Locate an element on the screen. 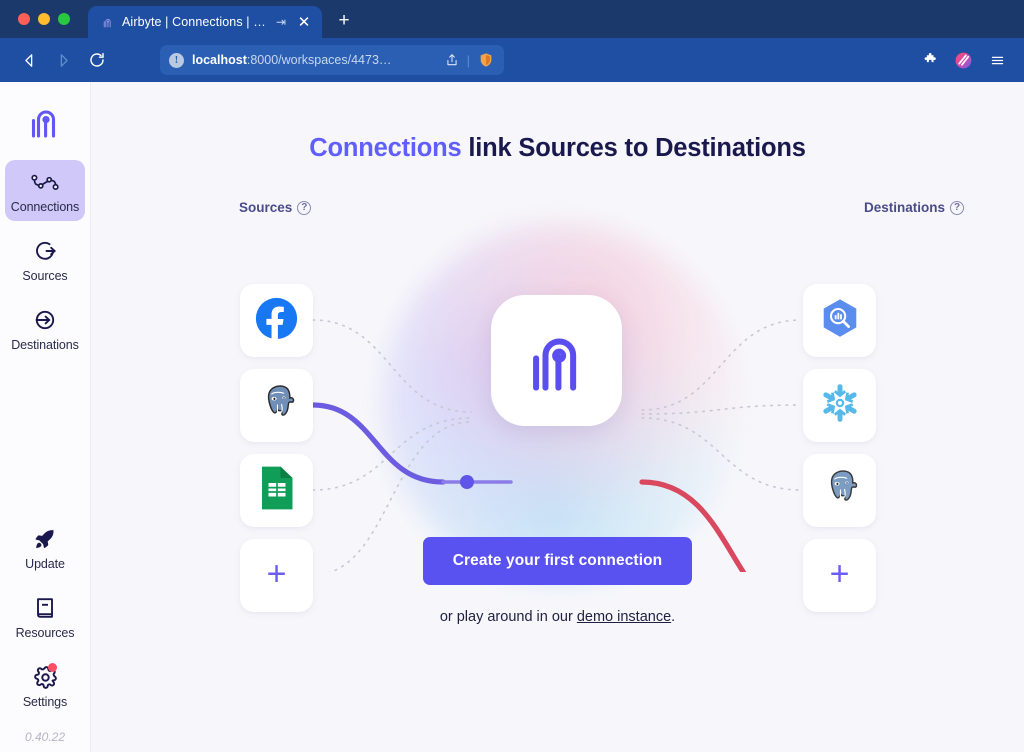 This screenshot has width=1024, height=752. demo-text-prefix: or play around in our is located at coordinates (508, 617).